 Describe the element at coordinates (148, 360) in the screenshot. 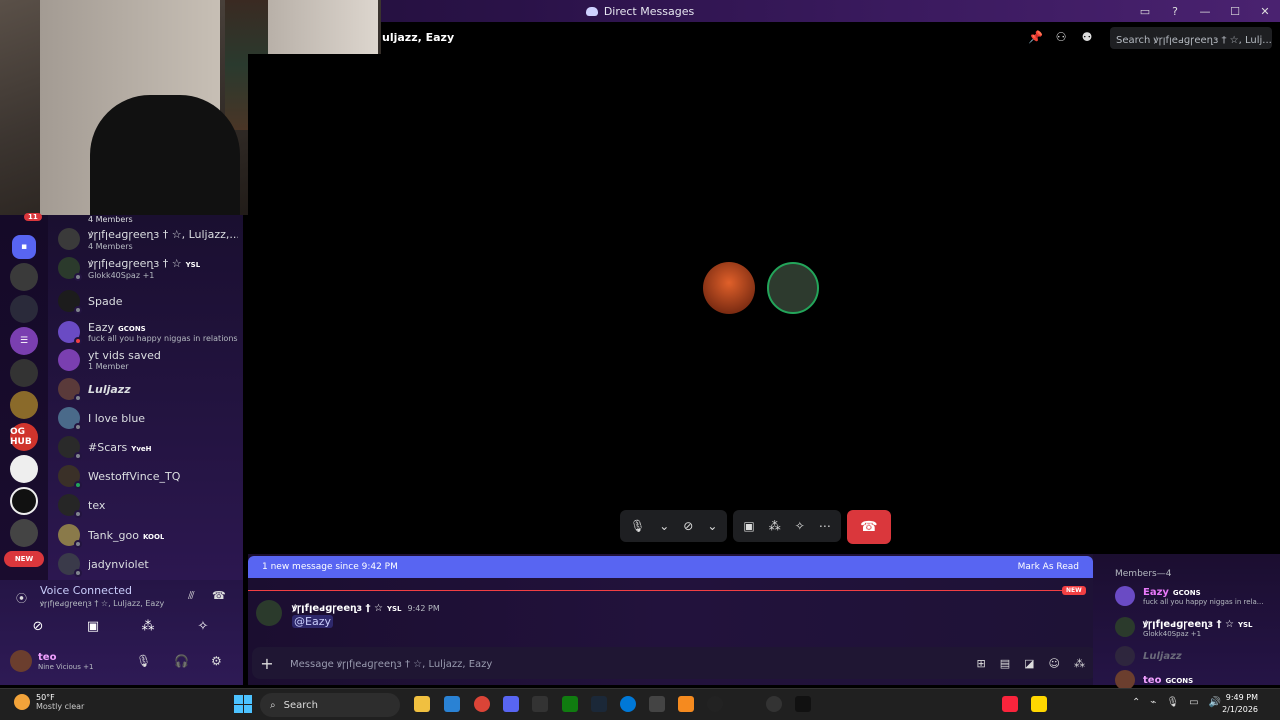

I see `dm-item: yt vids saved 1 Member` at that location.